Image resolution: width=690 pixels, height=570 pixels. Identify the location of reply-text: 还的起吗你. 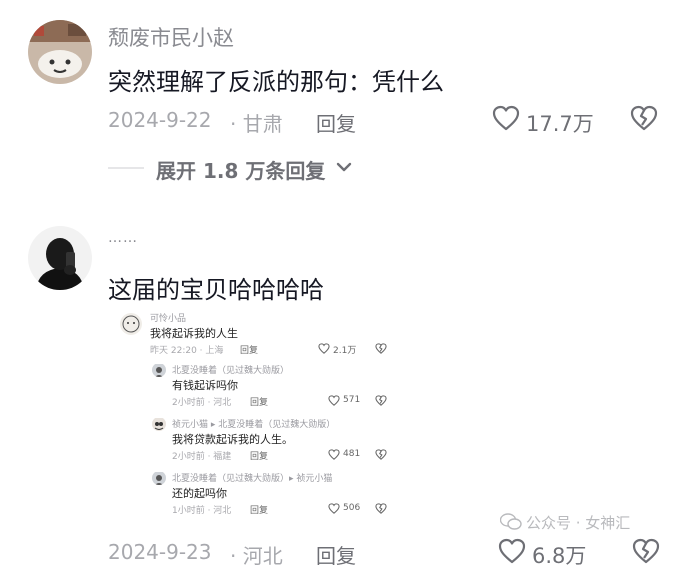
(199, 493).